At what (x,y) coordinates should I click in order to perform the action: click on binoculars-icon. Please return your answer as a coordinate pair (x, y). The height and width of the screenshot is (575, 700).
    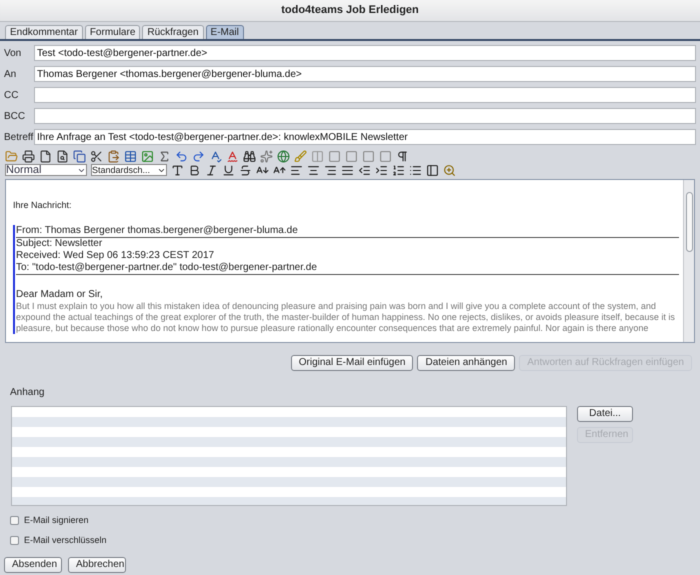
    Looking at the image, I should click on (249, 156).